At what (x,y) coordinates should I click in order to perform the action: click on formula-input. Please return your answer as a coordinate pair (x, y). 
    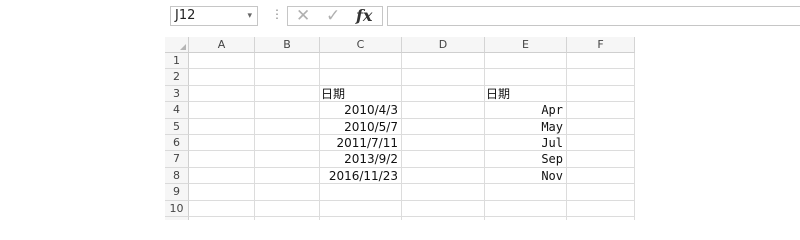
    Looking at the image, I should click on (593, 16).